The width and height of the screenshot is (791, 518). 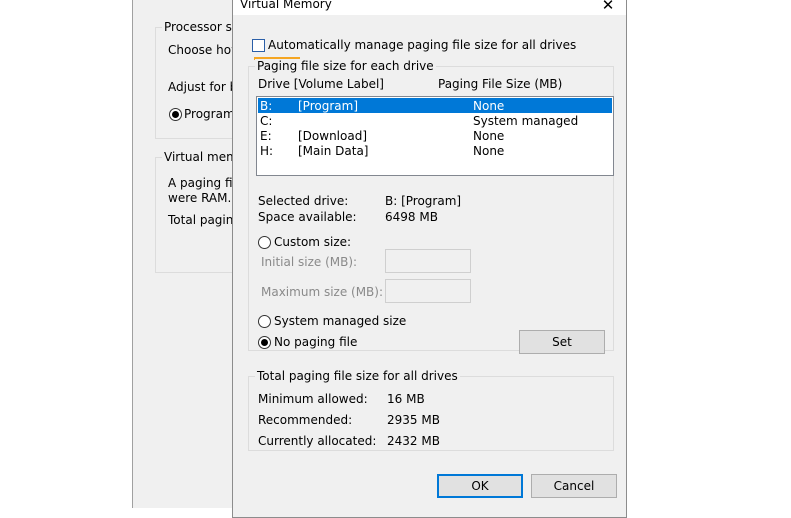 What do you see at coordinates (313, 399) in the screenshot?
I see `minimum-allowed-label: Minimum allowed:` at bounding box center [313, 399].